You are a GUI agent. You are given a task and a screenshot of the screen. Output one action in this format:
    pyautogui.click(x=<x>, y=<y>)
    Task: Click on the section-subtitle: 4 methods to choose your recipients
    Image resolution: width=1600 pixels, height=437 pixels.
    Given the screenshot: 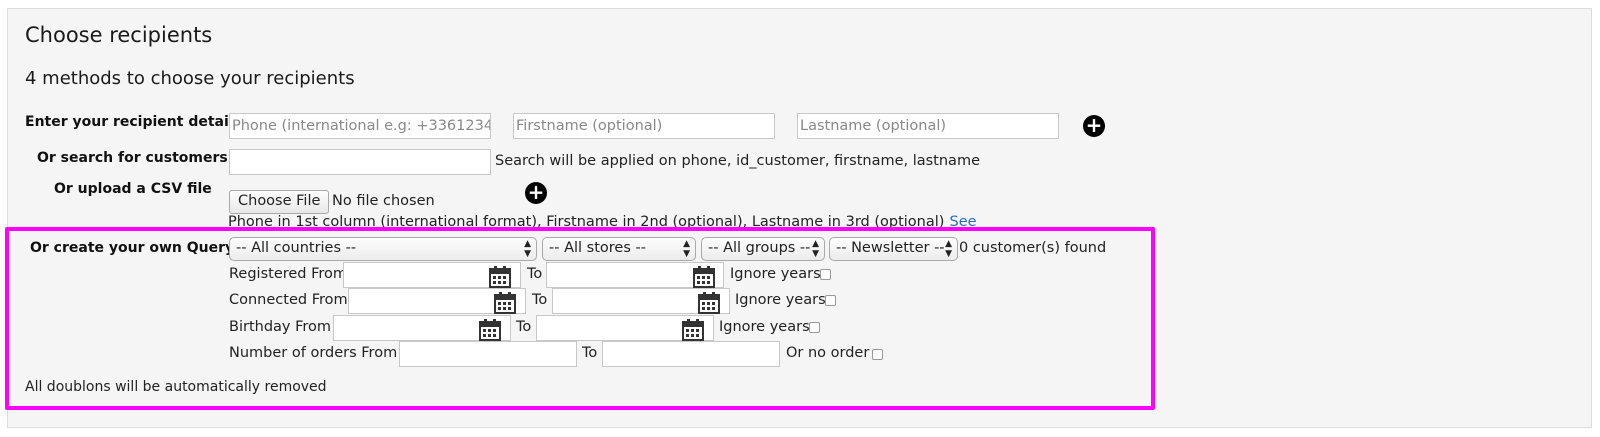 What is the action you would take?
    pyautogui.click(x=190, y=78)
    